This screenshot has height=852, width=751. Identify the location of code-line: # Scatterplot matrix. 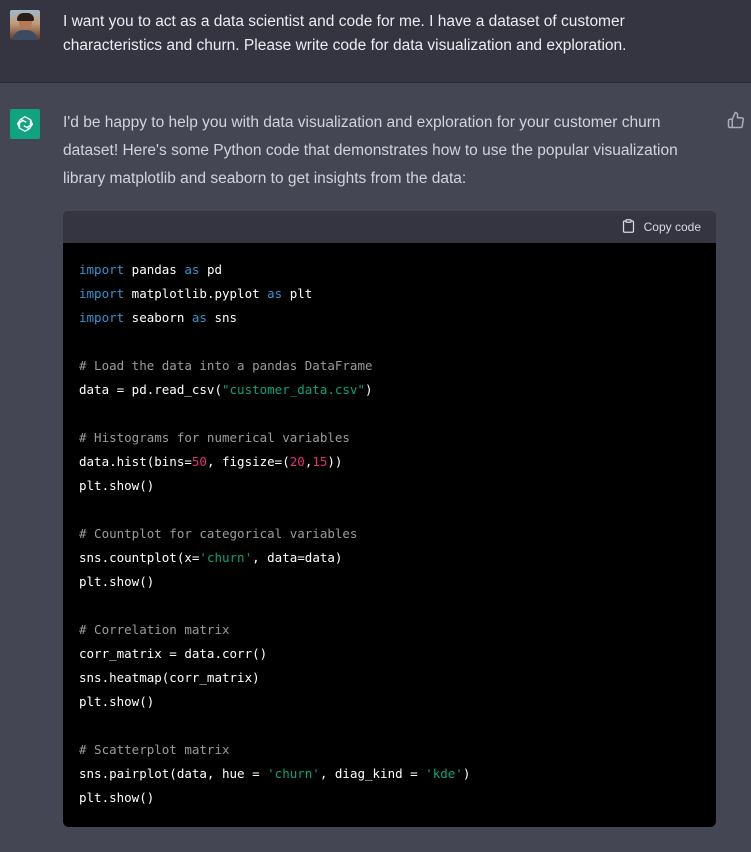
(389, 750).